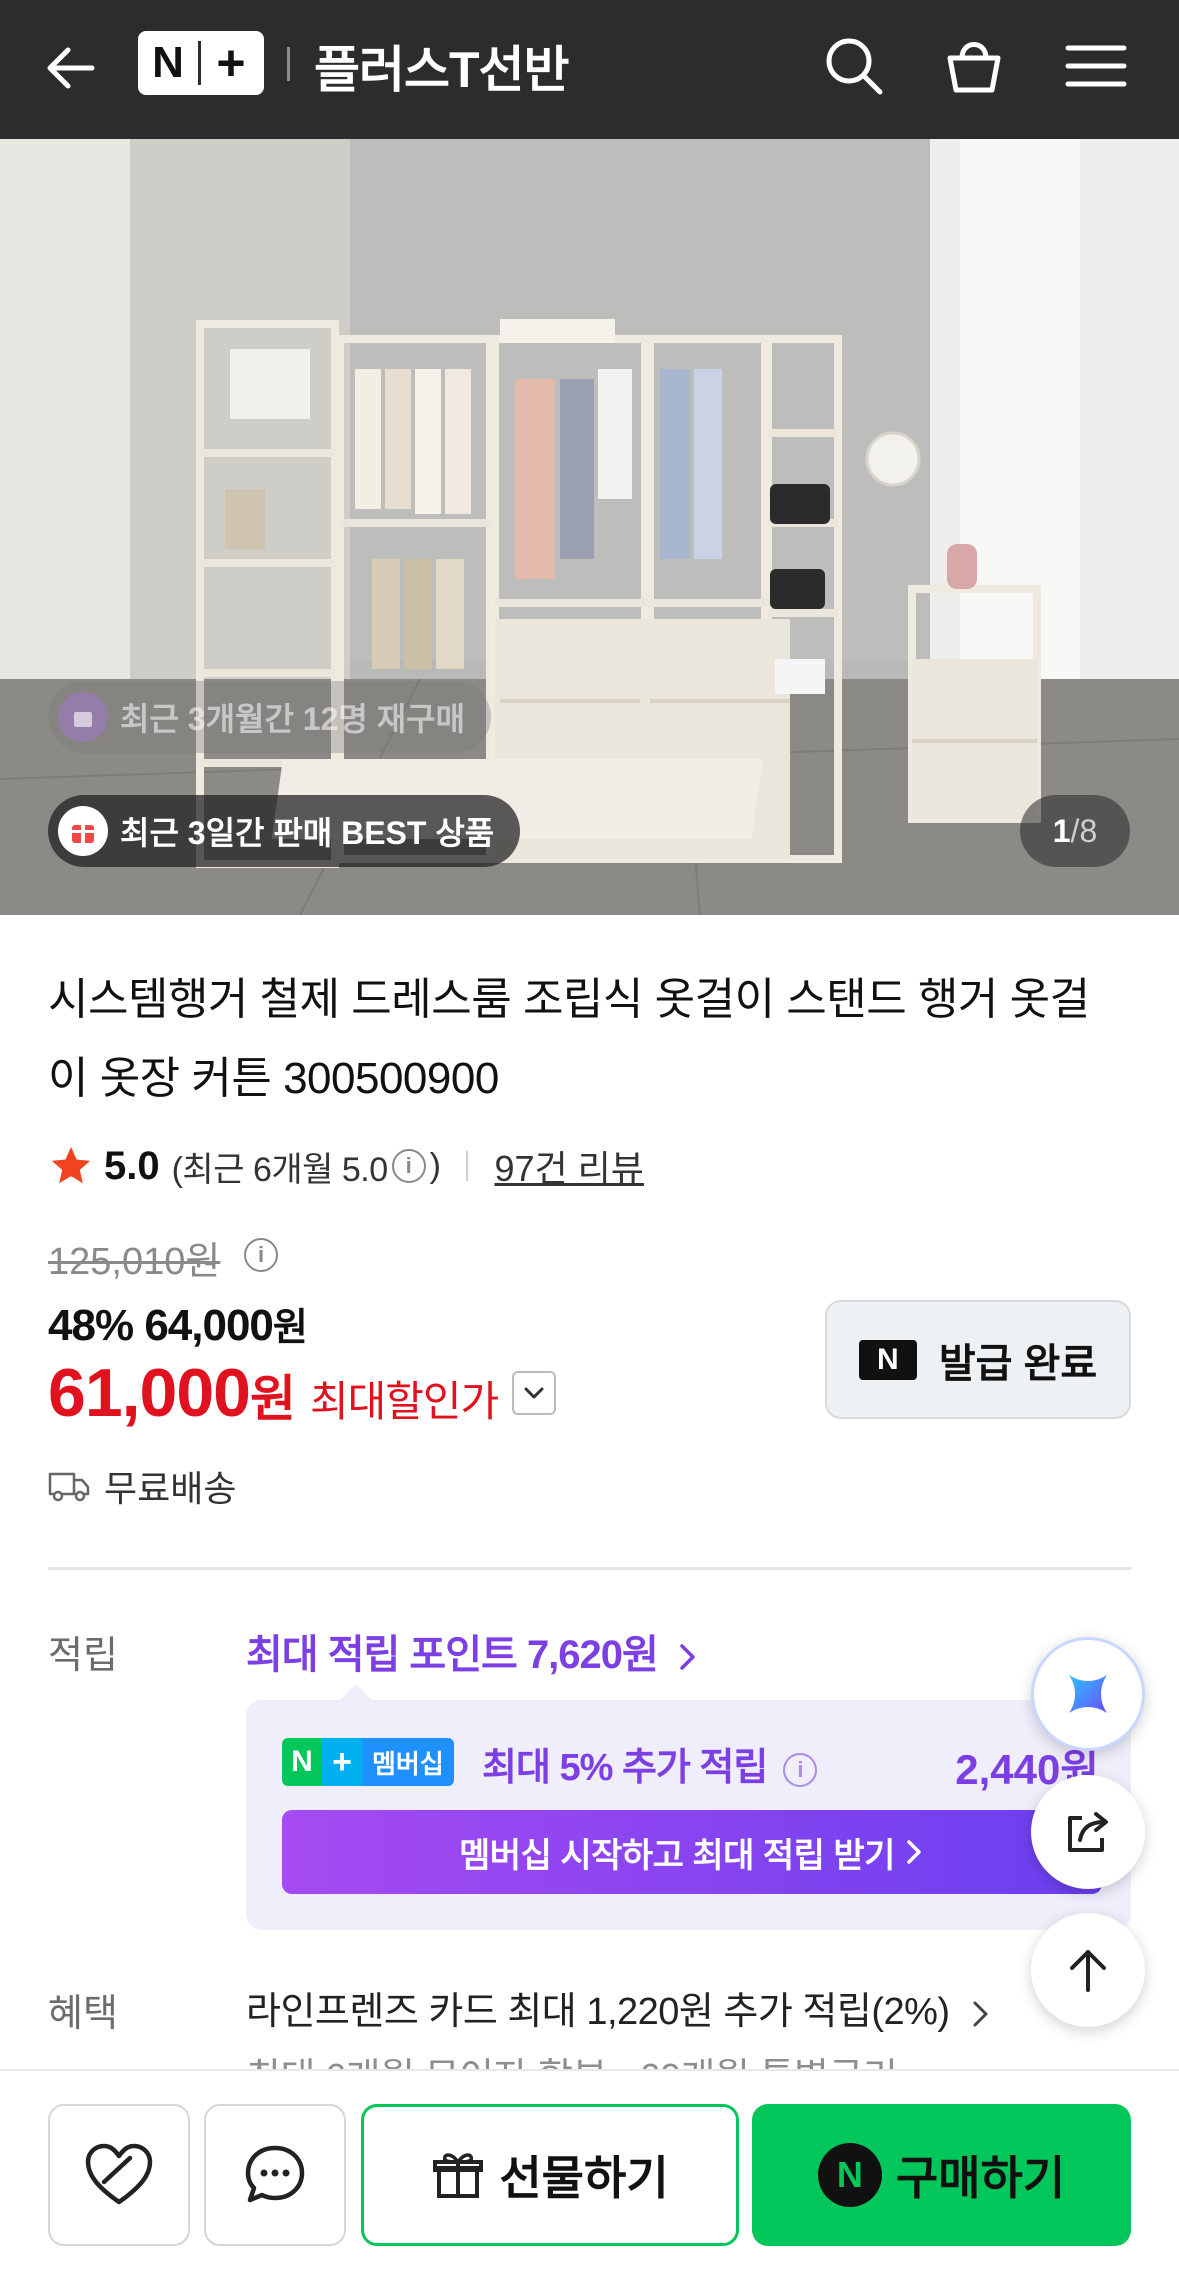  What do you see at coordinates (209, 1325) in the screenshot?
I see `discount-price: 64,000` at bounding box center [209, 1325].